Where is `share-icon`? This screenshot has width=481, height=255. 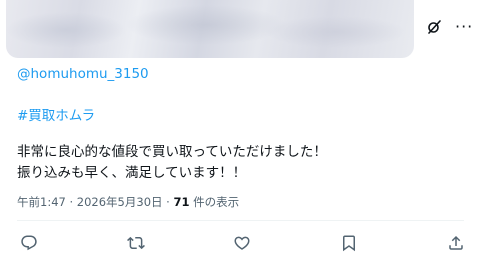 share-icon is located at coordinates (456, 243).